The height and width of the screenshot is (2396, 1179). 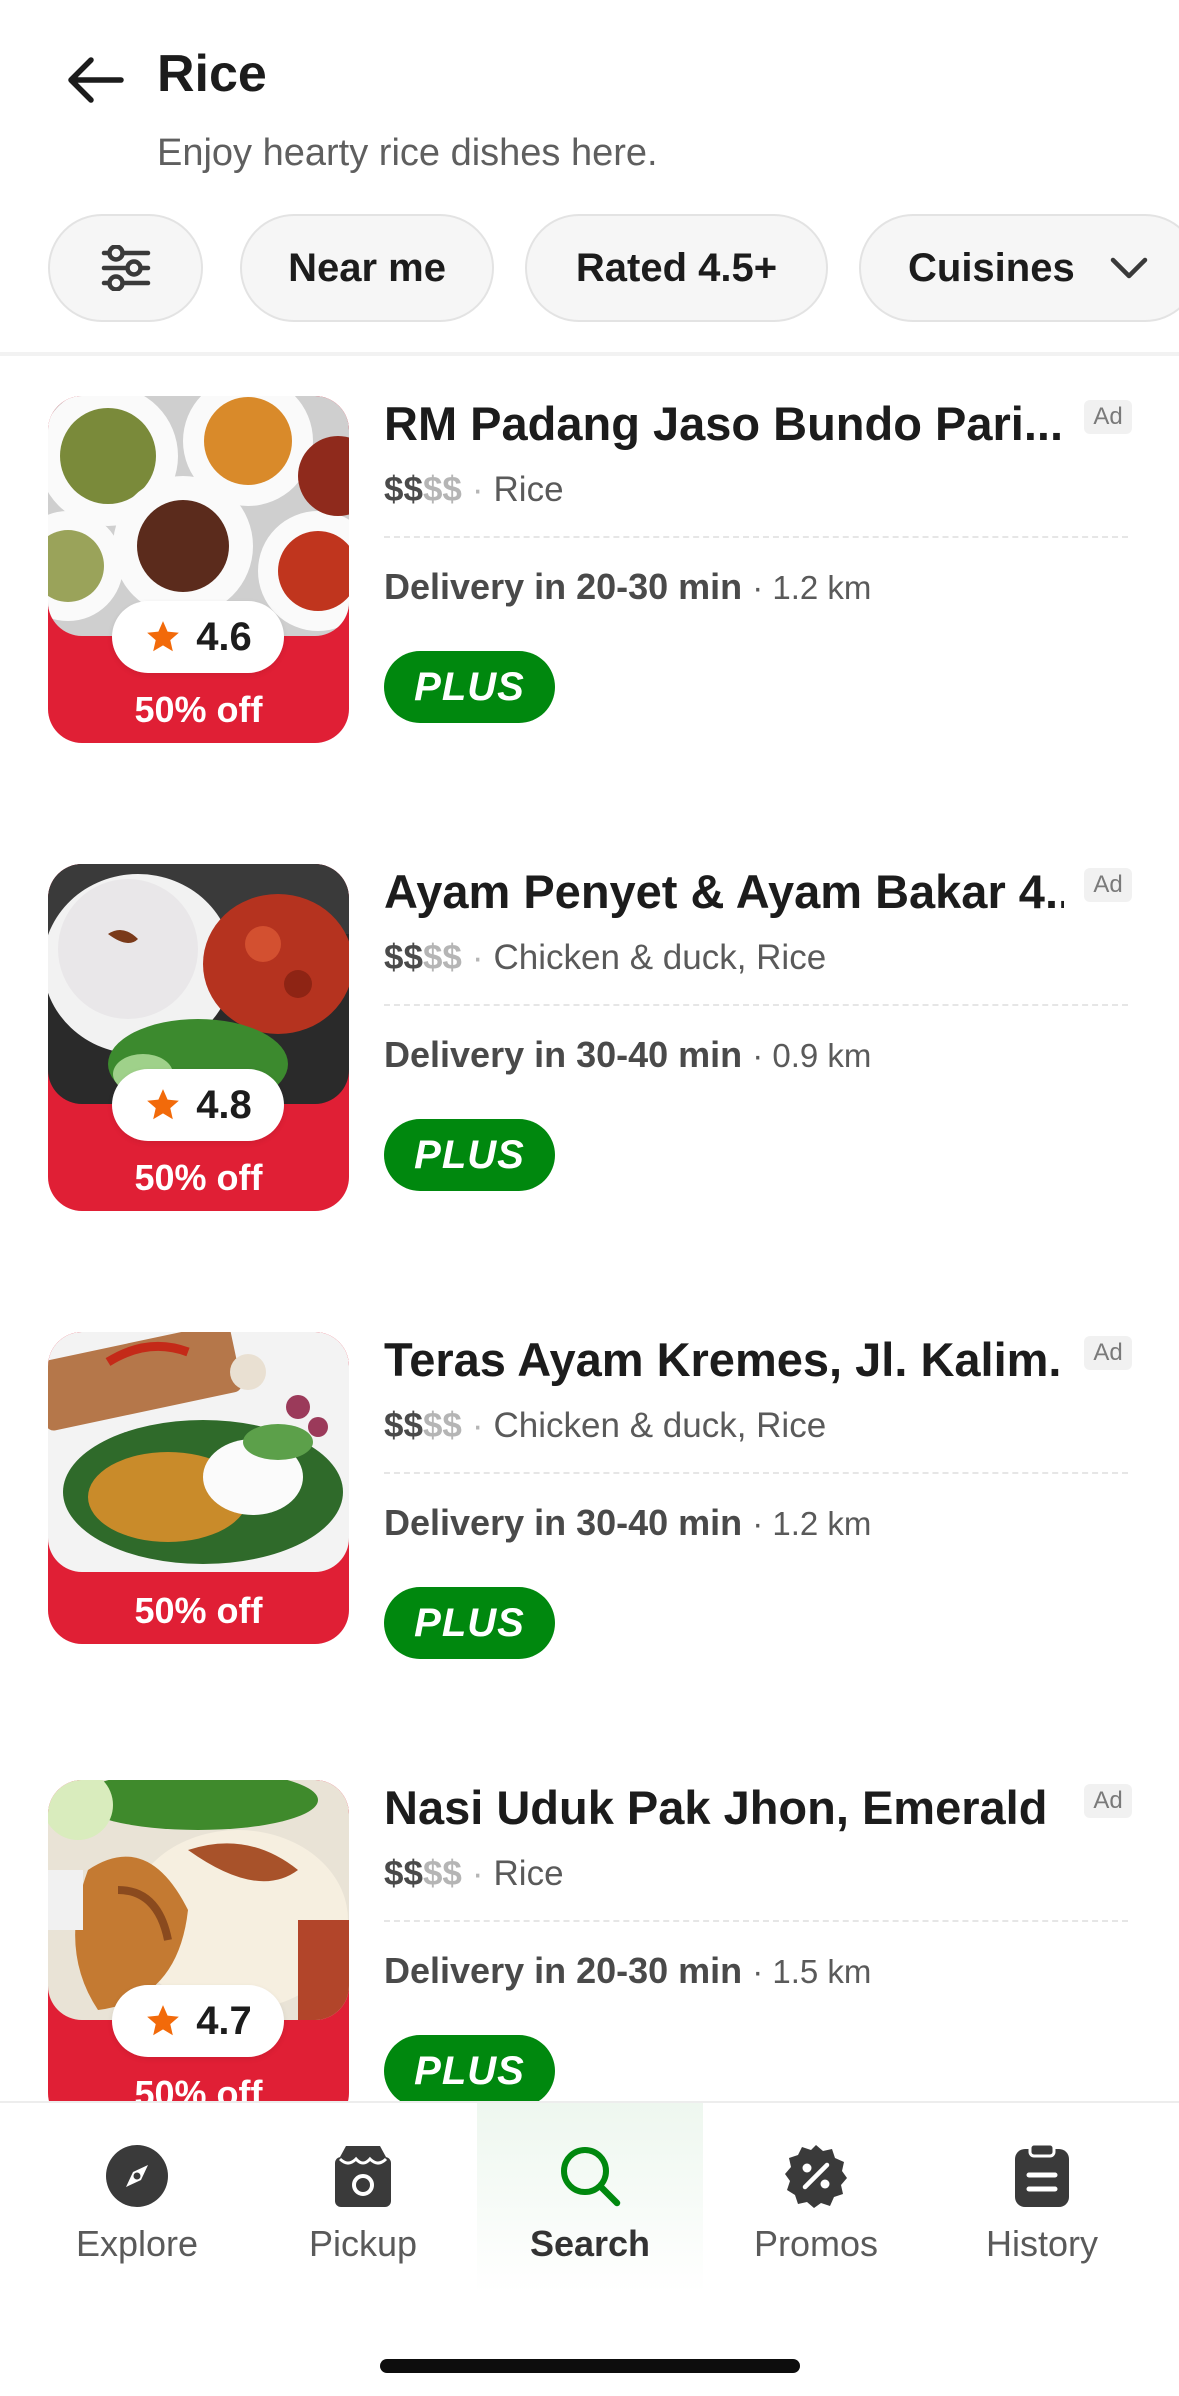 What do you see at coordinates (676, 268) in the screenshot?
I see `rated-chip: Rated 4.5+` at bounding box center [676, 268].